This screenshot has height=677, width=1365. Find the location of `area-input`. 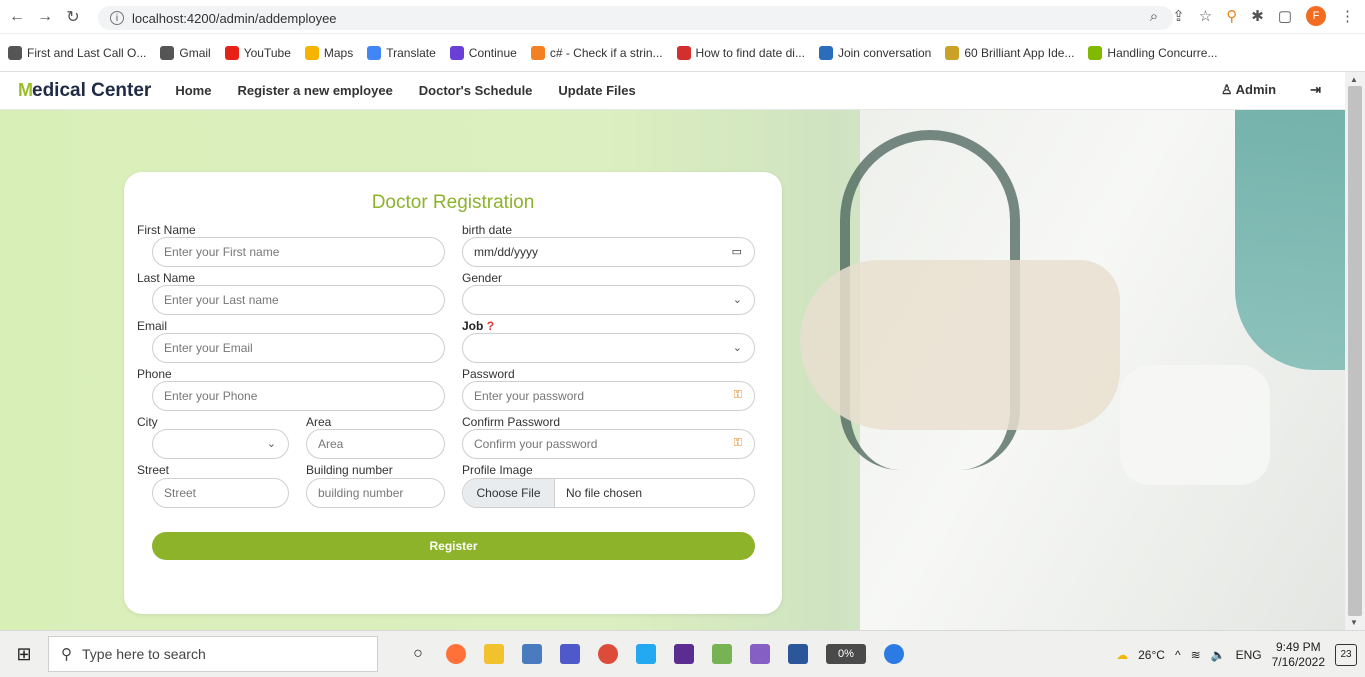

area-input is located at coordinates (381, 444).